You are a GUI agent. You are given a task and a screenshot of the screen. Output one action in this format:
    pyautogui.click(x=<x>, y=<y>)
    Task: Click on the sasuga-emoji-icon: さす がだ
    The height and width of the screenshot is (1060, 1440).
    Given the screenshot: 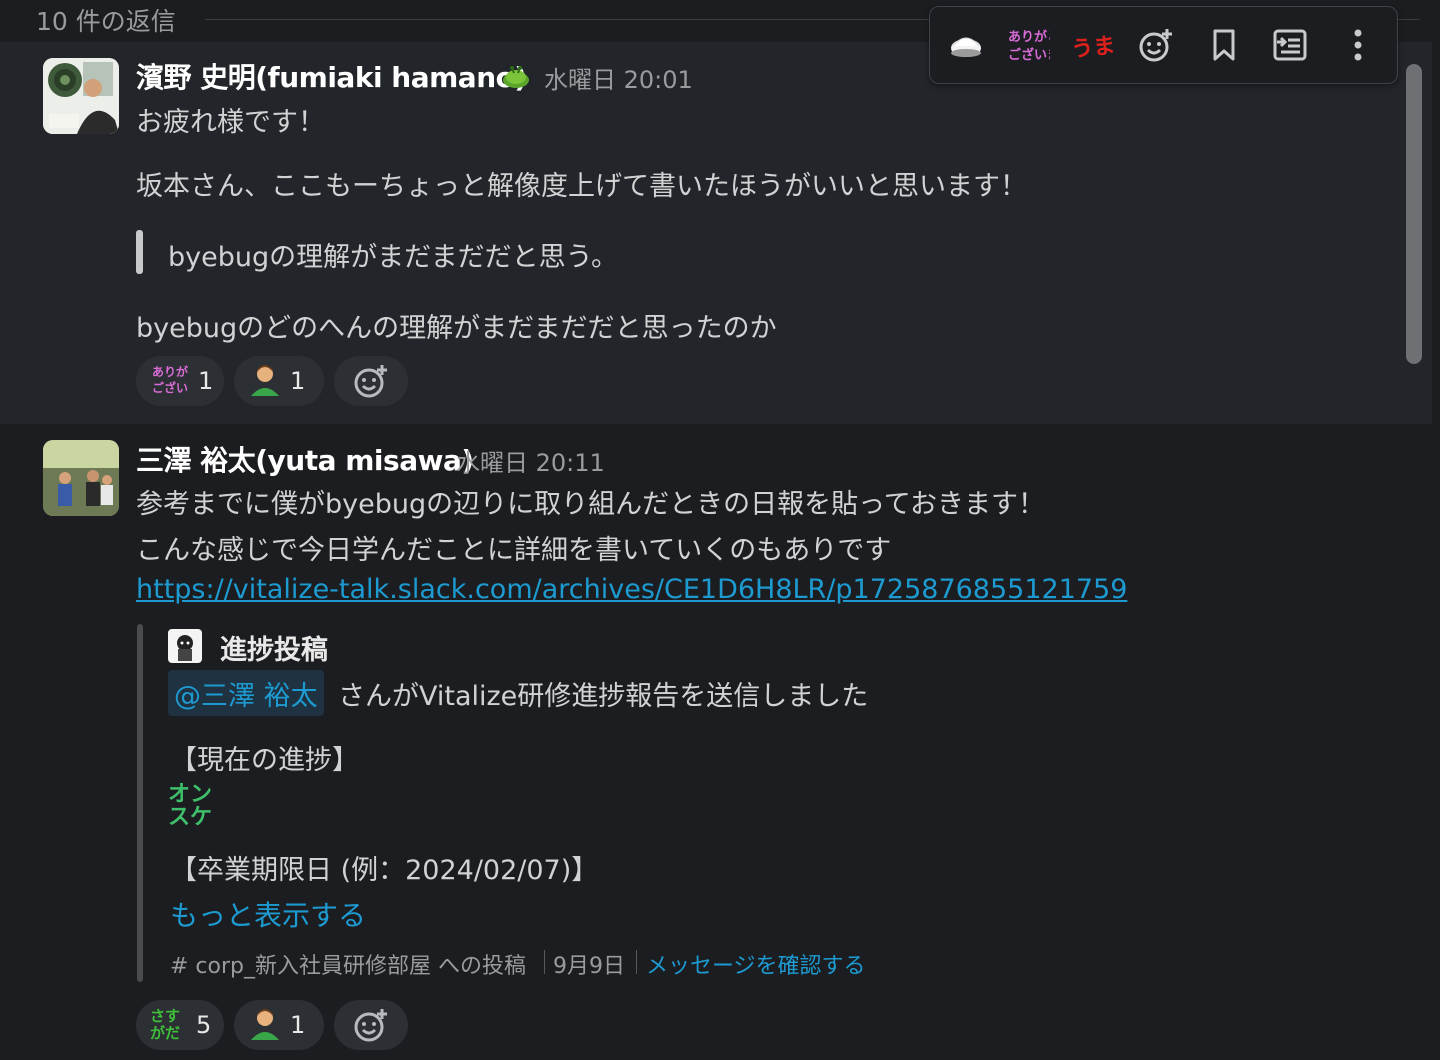 What is the action you would take?
    pyautogui.click(x=169, y=1025)
    